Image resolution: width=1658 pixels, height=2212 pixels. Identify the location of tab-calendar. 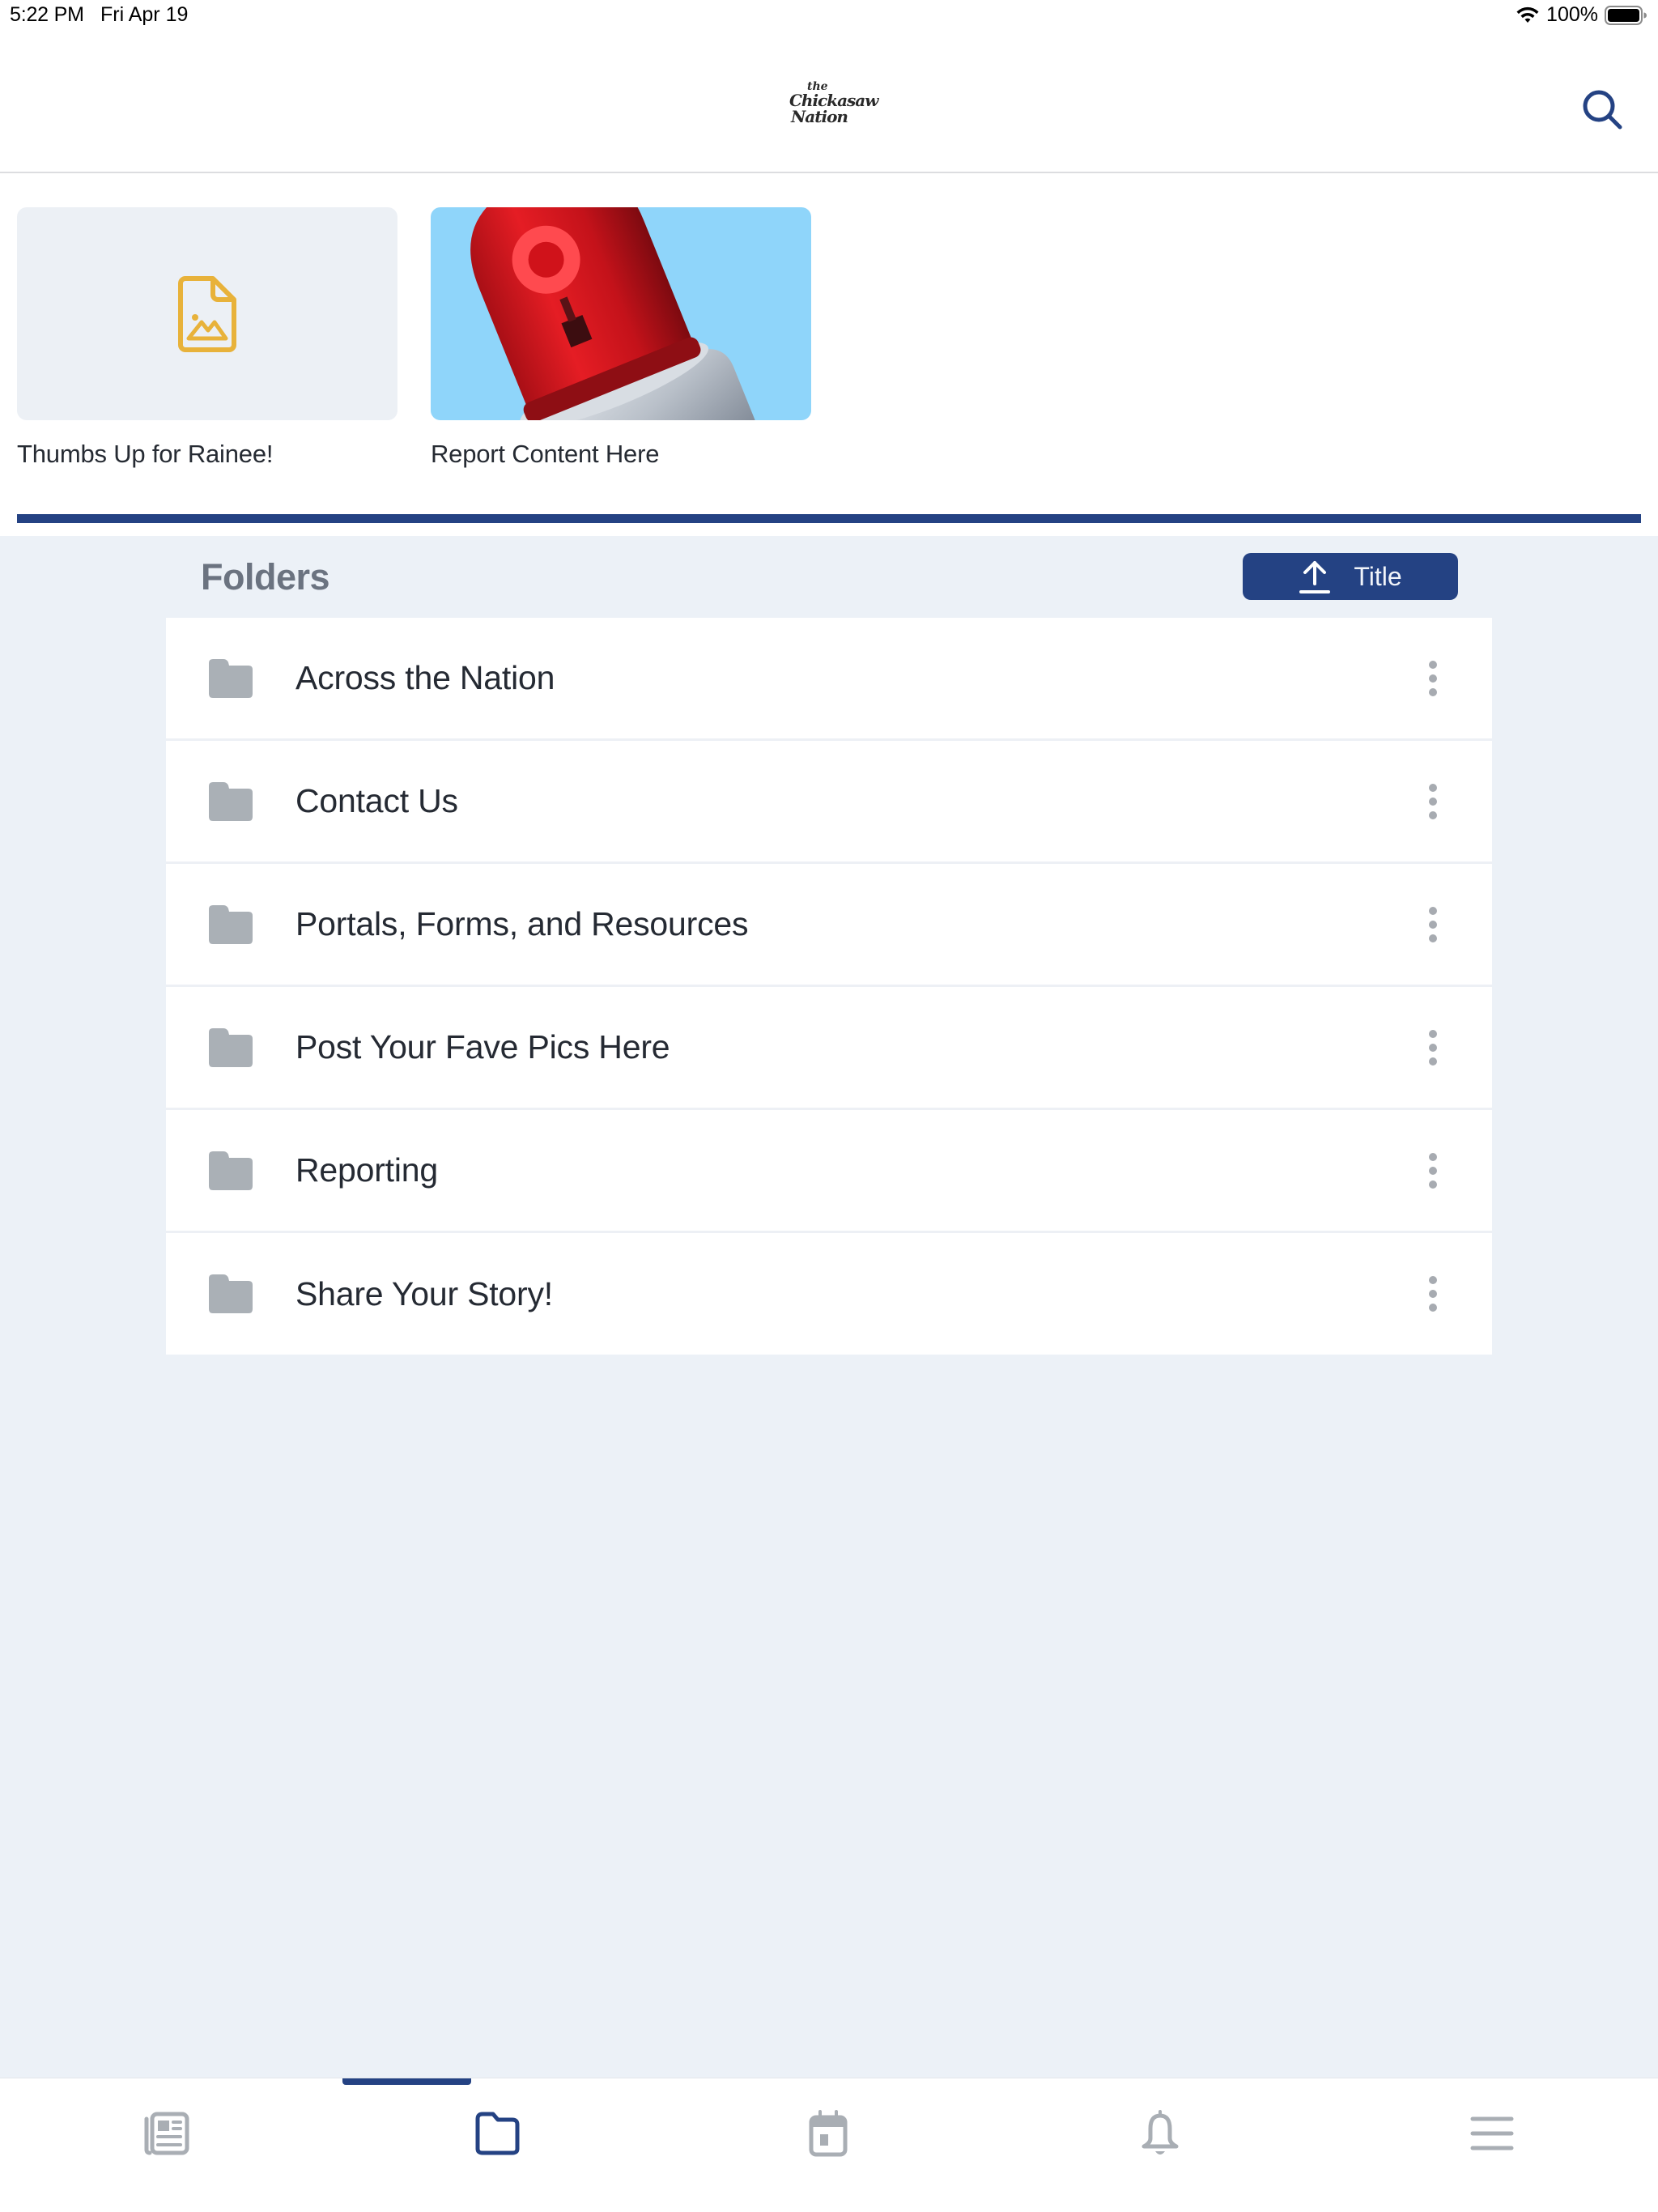
(828, 2133).